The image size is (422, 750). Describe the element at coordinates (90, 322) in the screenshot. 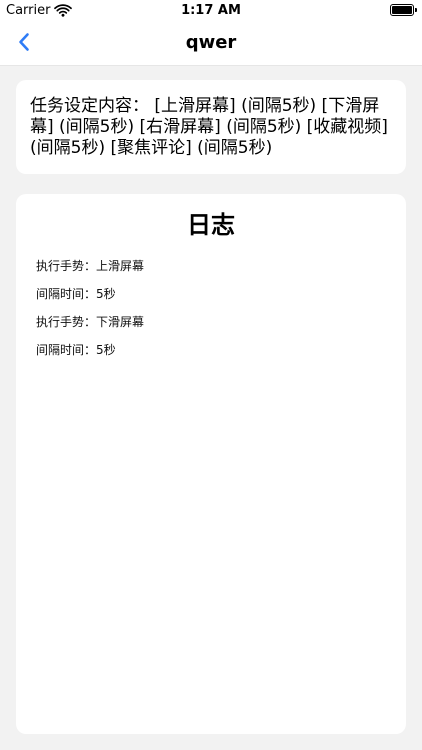

I see `log-line: 执行手势：下滑屏幕` at that location.